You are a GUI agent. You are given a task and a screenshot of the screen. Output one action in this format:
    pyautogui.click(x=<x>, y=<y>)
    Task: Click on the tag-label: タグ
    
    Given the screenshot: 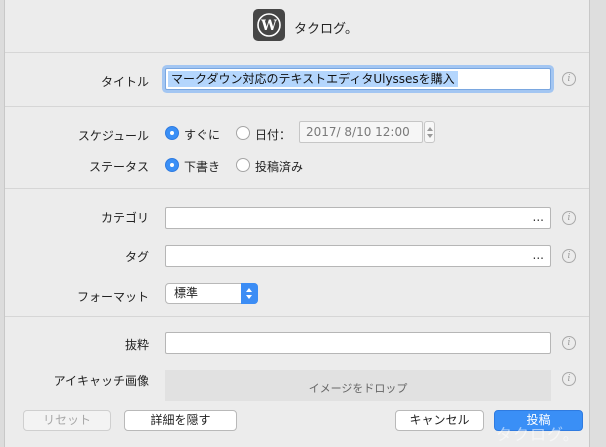 What is the action you would take?
    pyautogui.click(x=136, y=257)
    